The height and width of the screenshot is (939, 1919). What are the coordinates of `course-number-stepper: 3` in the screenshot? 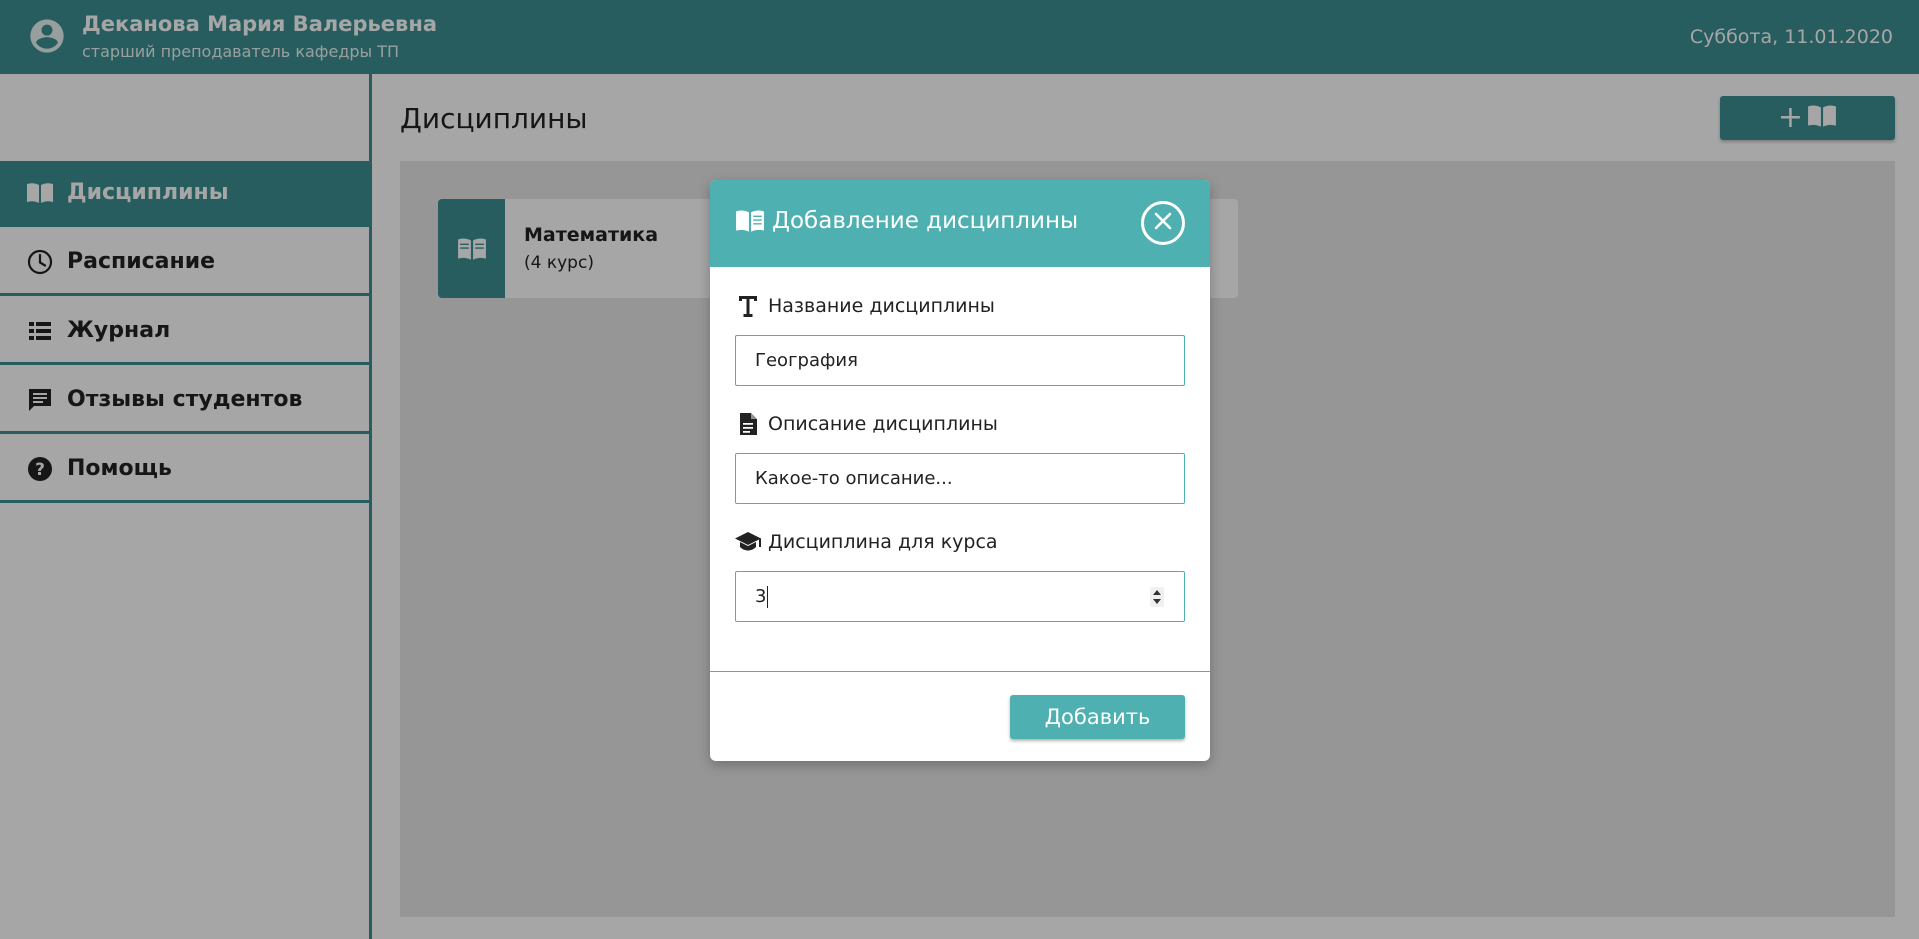 It's located at (960, 596).